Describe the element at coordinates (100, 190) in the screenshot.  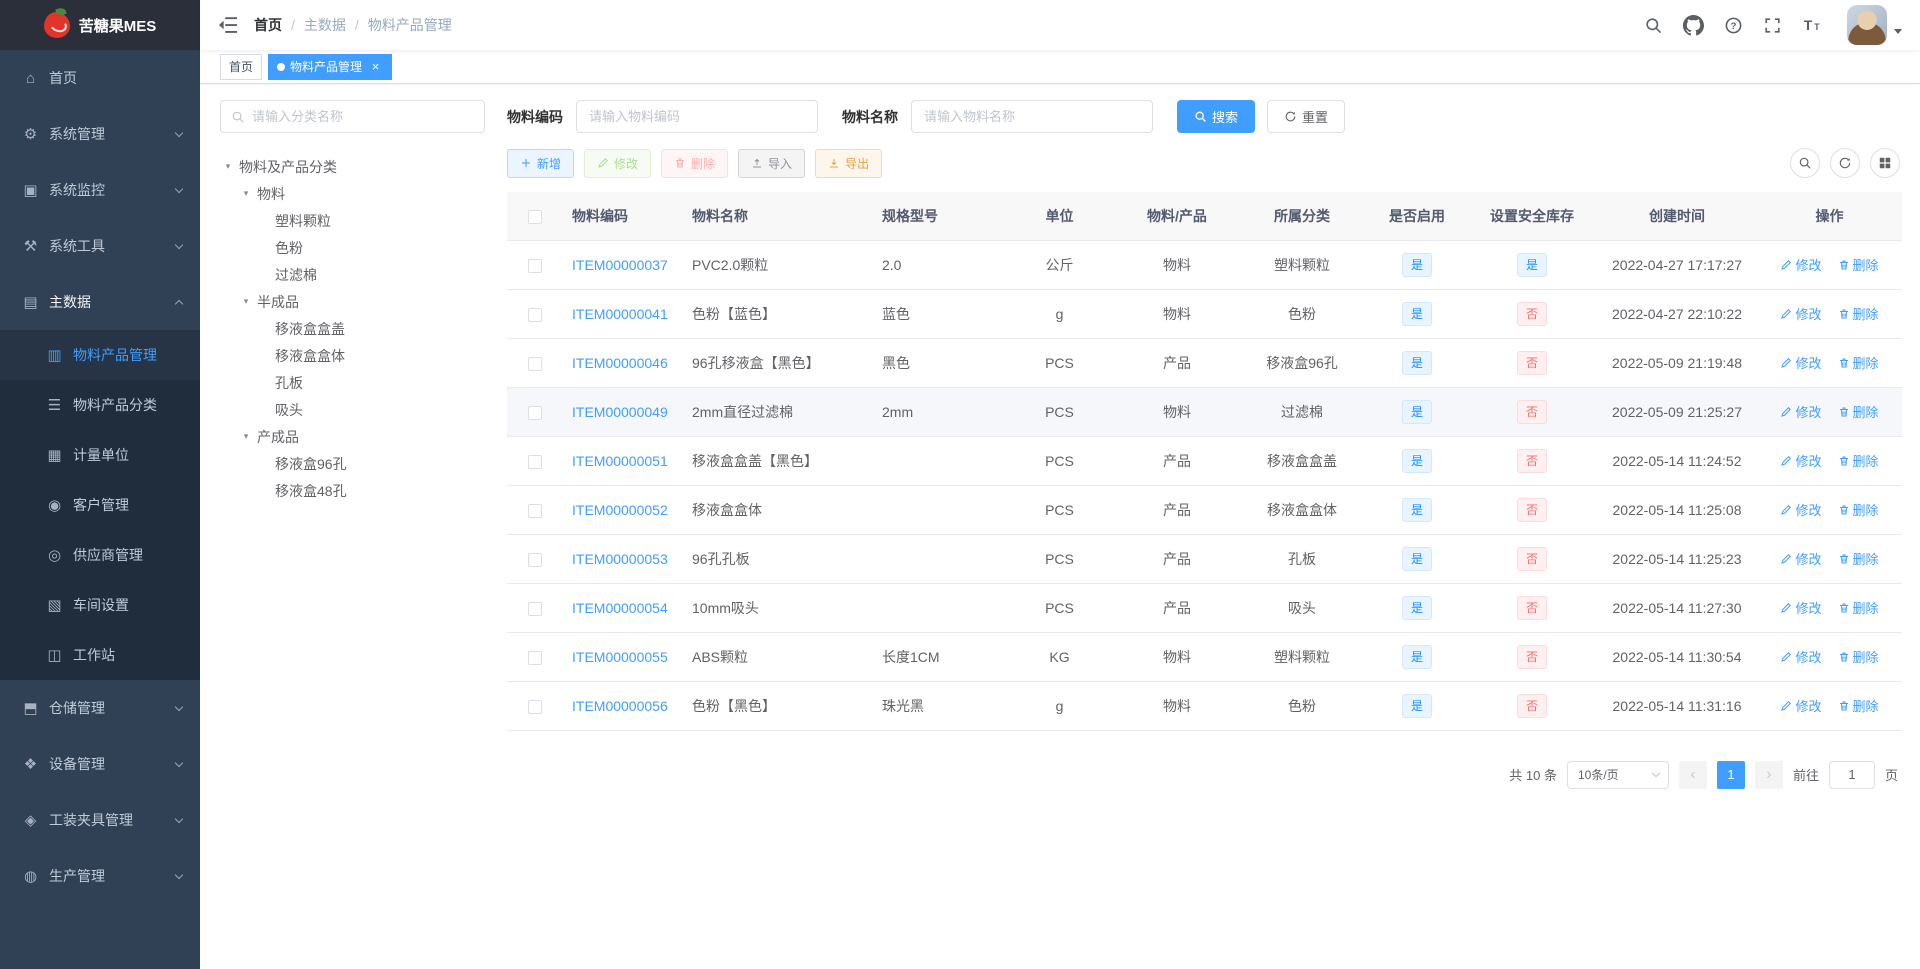
I see `sidebar-item: ▣ 系统监控` at that location.